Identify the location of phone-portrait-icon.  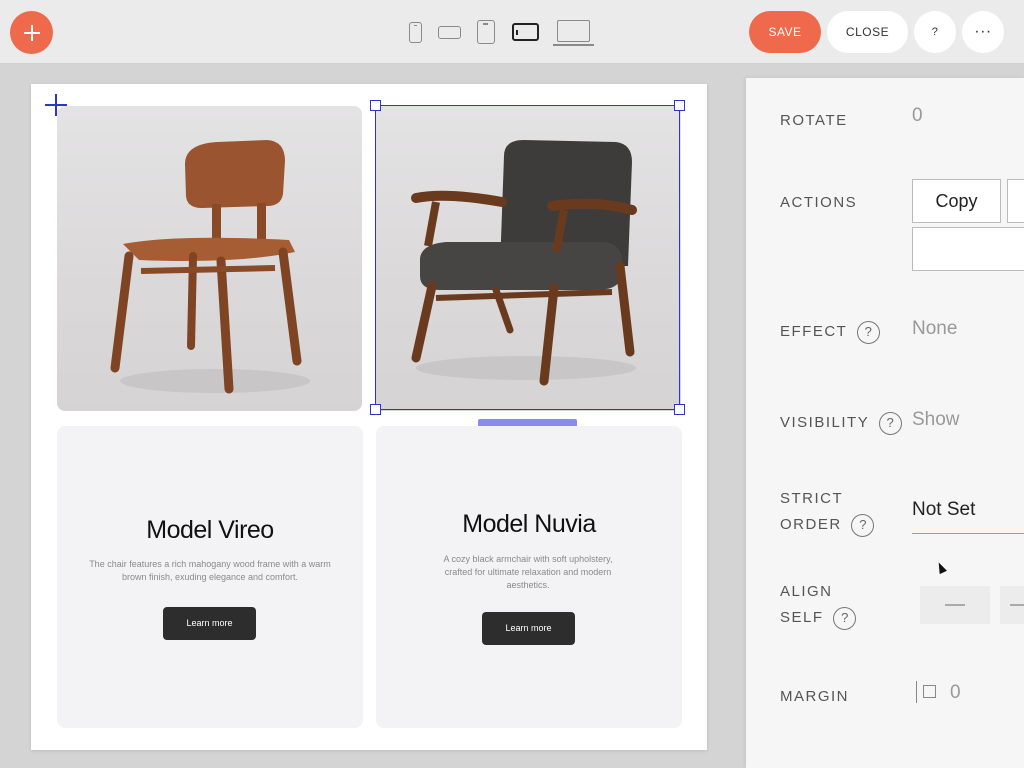
(415, 32).